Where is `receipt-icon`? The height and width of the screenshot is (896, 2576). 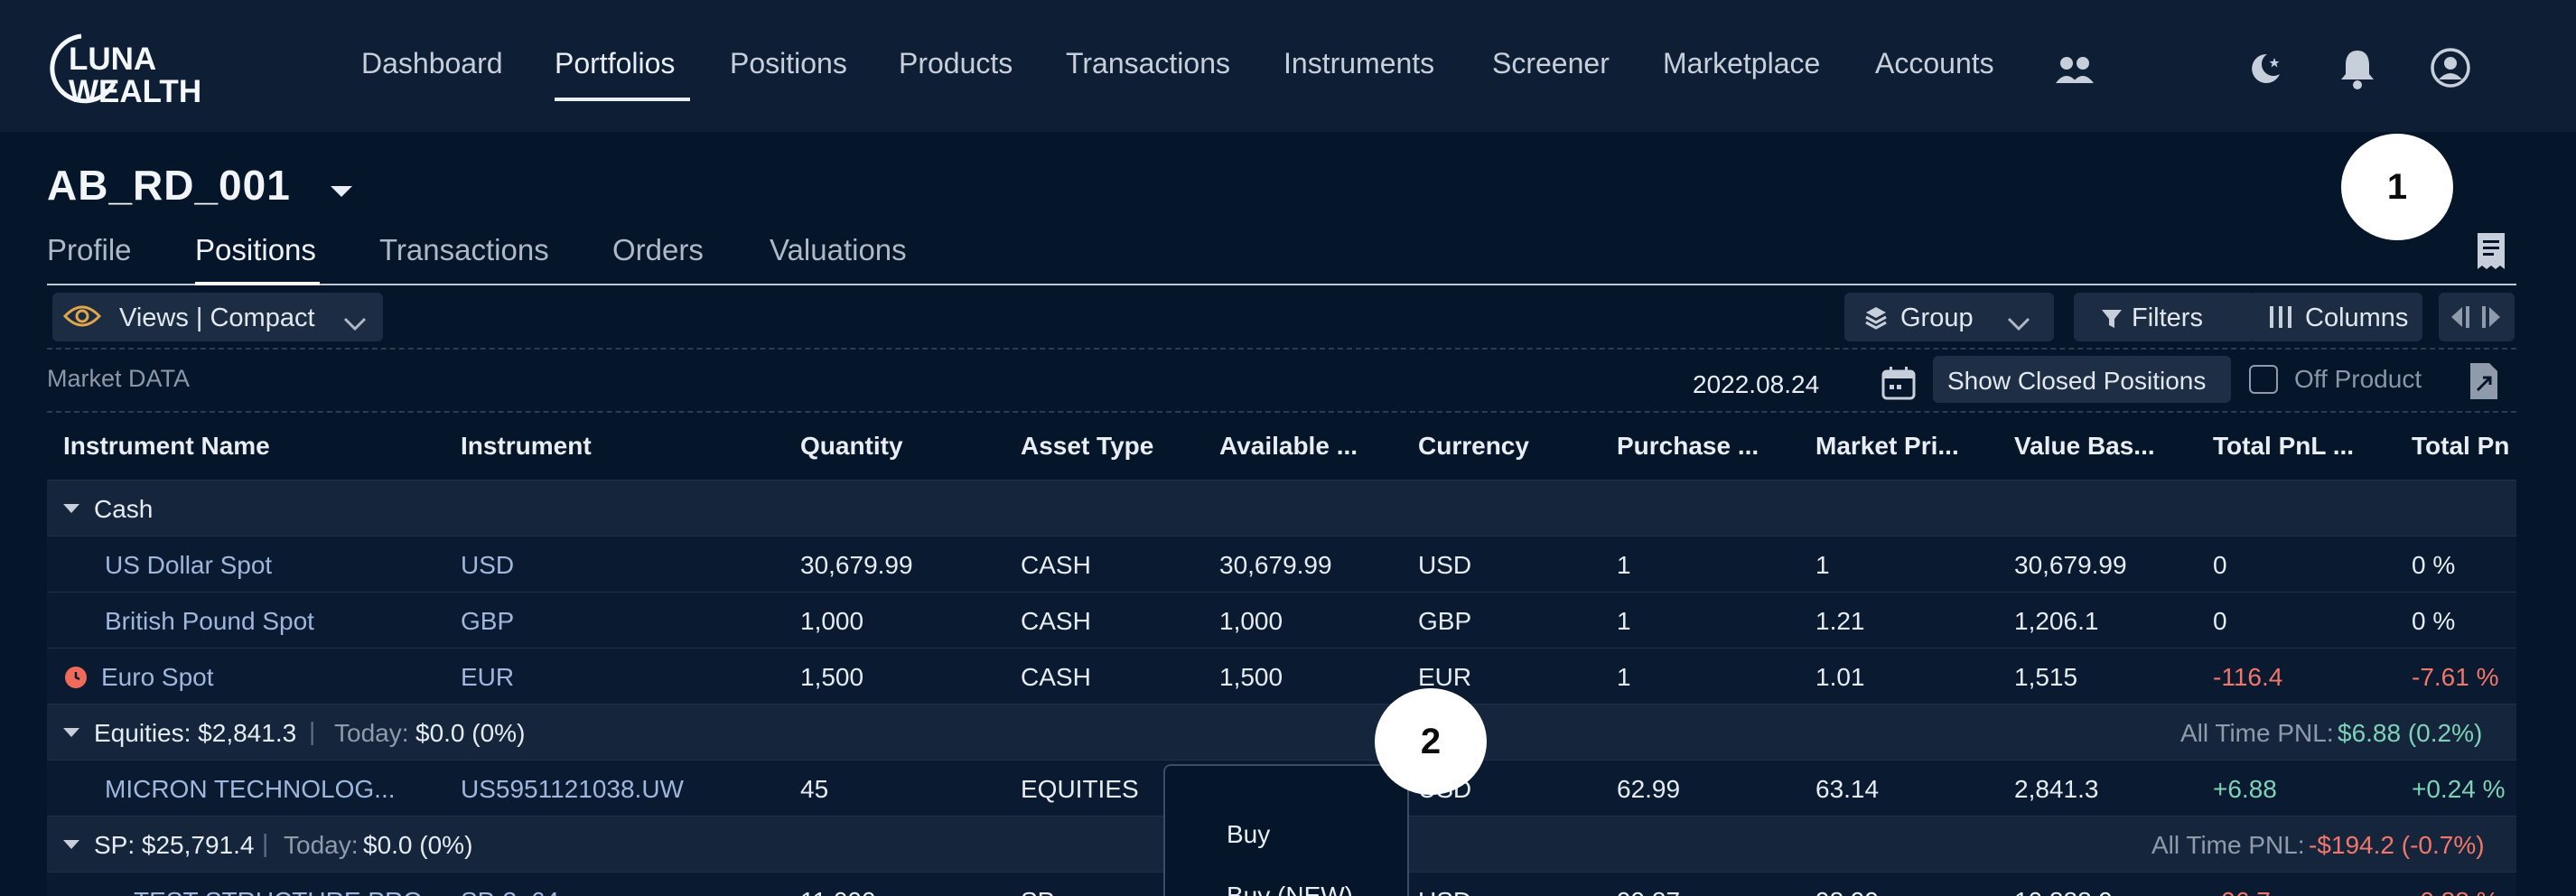
receipt-icon is located at coordinates (2491, 253).